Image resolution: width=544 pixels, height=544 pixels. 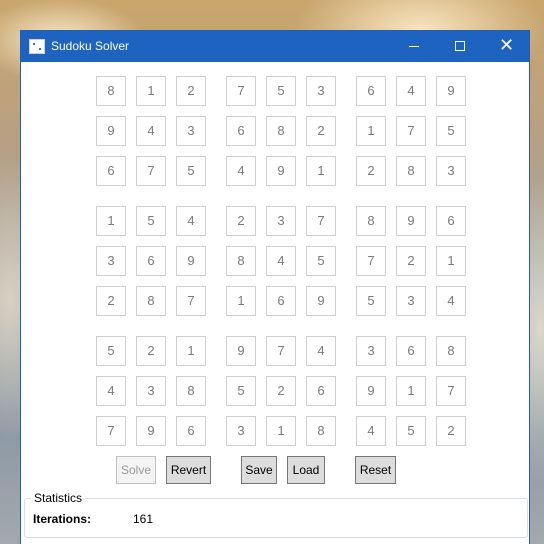 I want to click on minimize-icon, so click(x=414, y=46).